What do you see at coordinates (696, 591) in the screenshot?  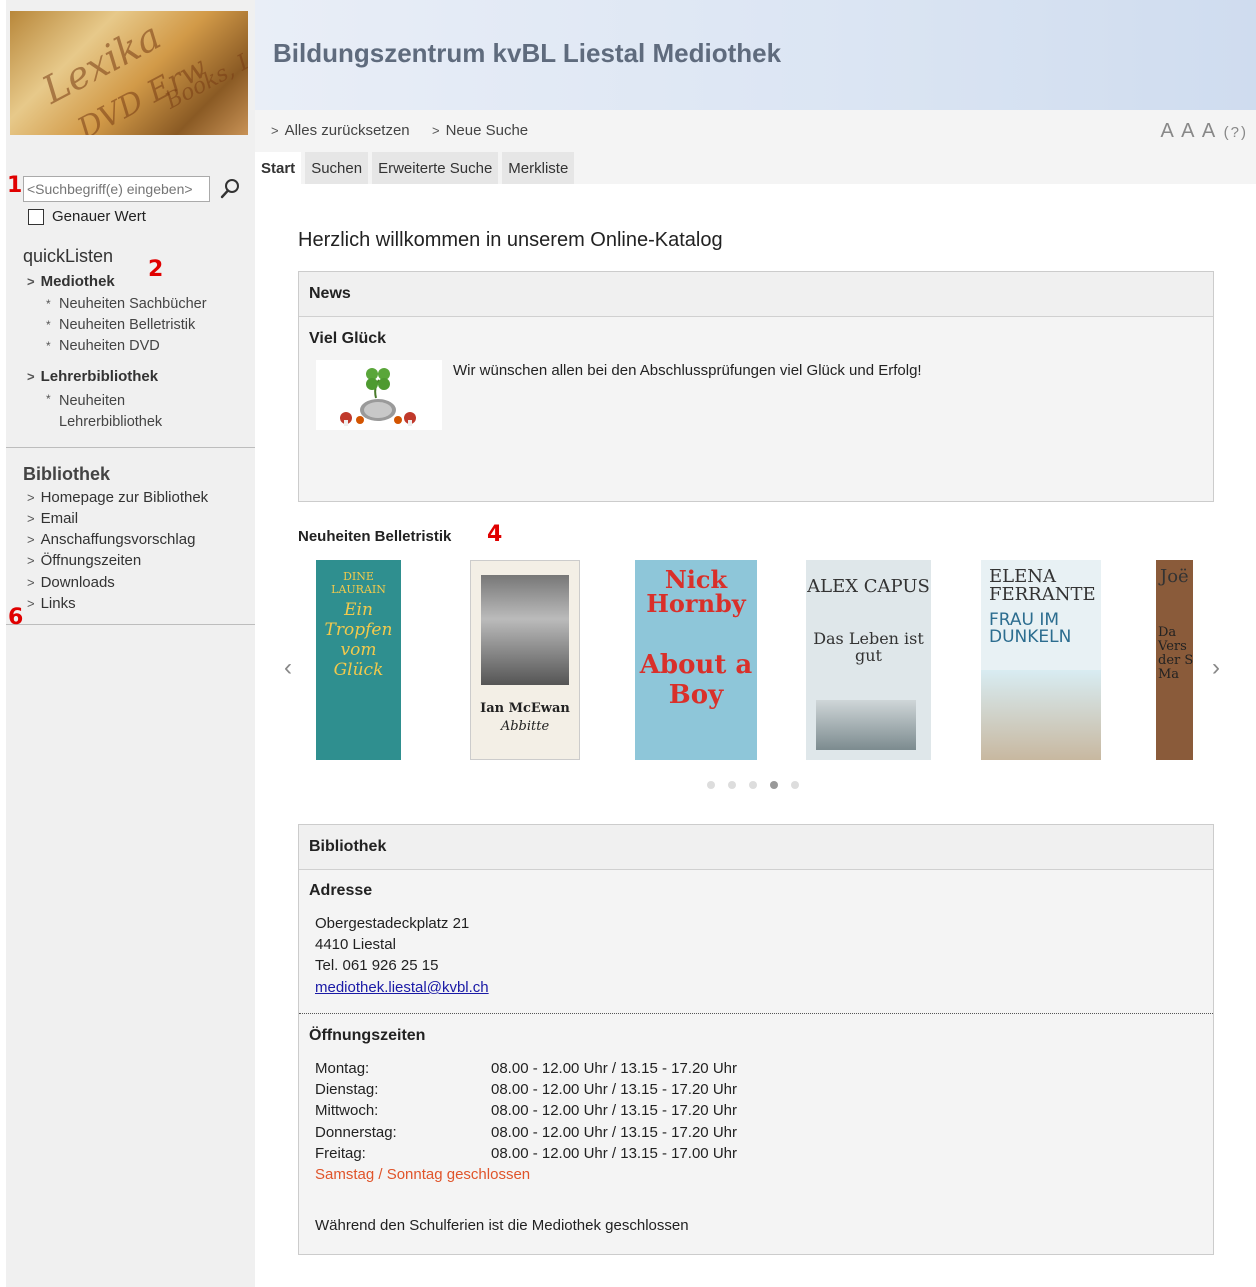 I see `book-author: Nick Hornby` at bounding box center [696, 591].